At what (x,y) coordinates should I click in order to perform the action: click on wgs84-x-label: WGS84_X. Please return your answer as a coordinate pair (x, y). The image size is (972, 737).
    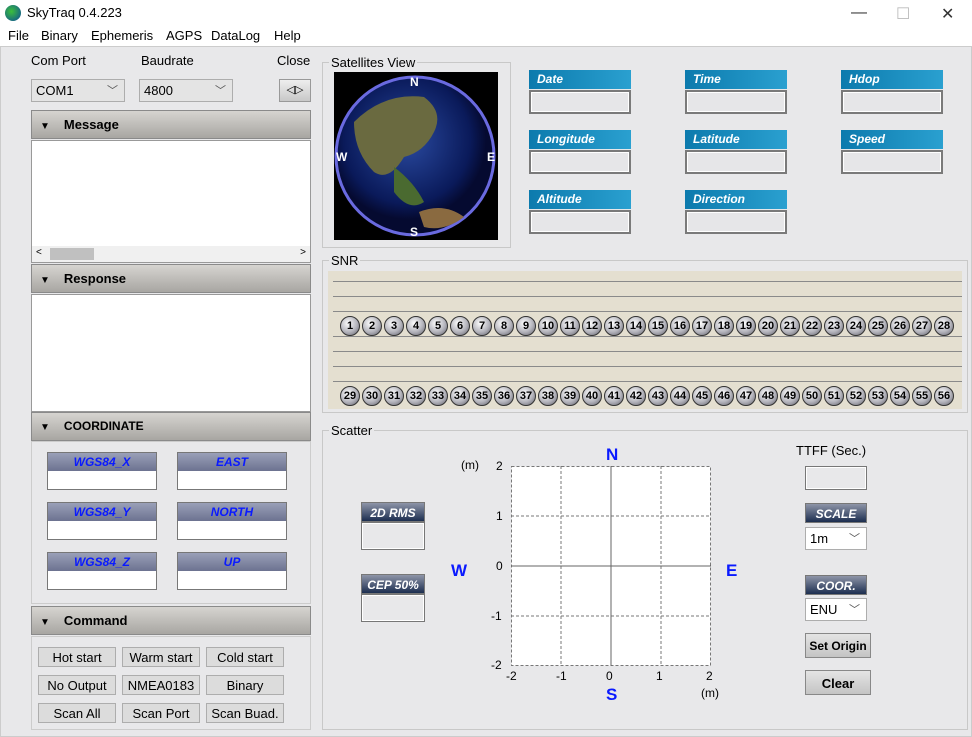
    Looking at the image, I should click on (102, 462).